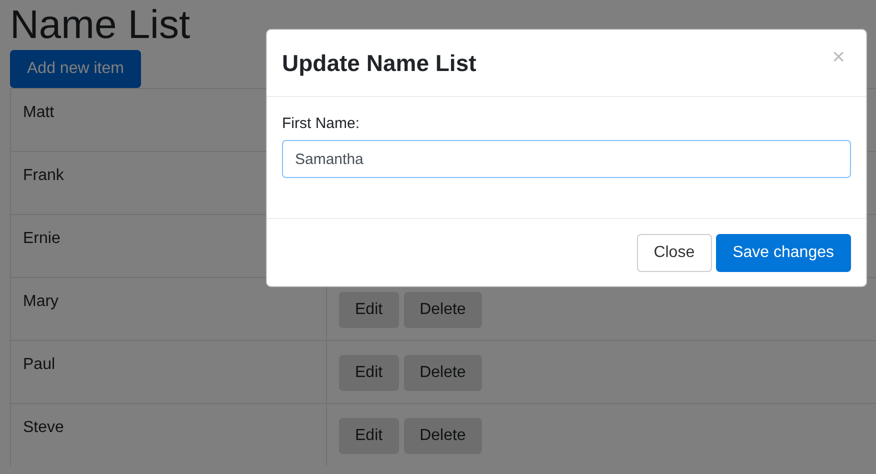 Image resolution: width=876 pixels, height=474 pixels. What do you see at coordinates (101, 25) in the screenshot?
I see `page-title: Name List` at bounding box center [101, 25].